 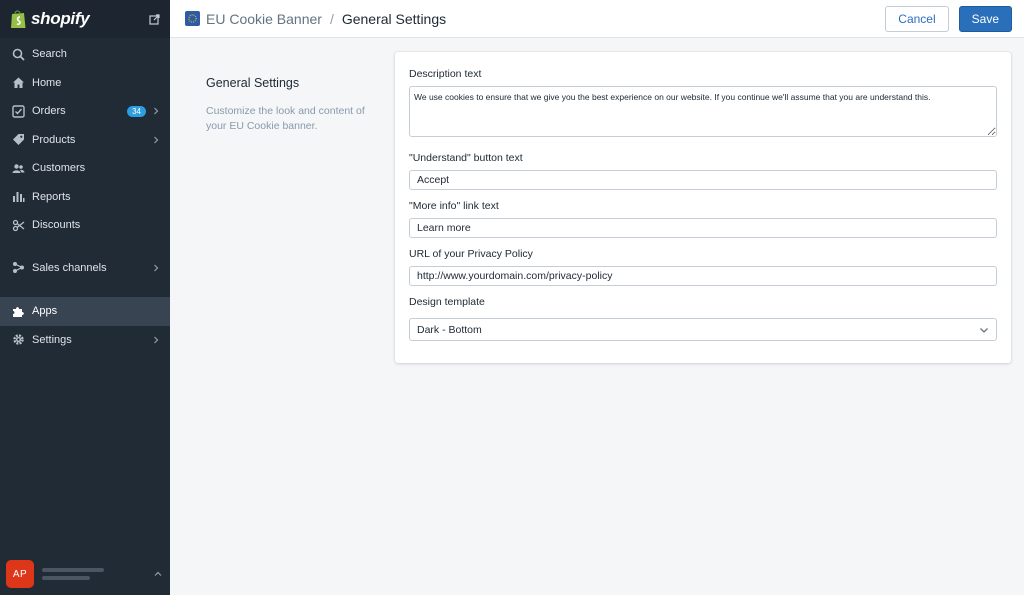 What do you see at coordinates (73, 574) in the screenshot?
I see `account-name-redacted` at bounding box center [73, 574].